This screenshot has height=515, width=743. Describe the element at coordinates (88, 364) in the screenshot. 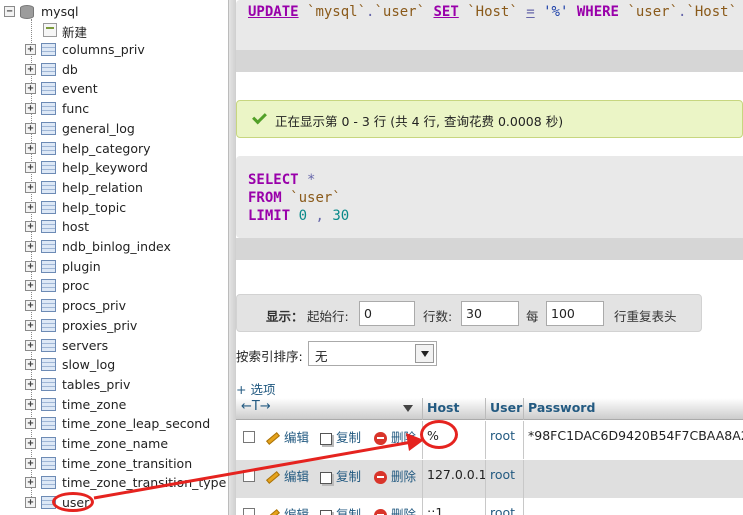

I see `table-name: slow_log` at that location.